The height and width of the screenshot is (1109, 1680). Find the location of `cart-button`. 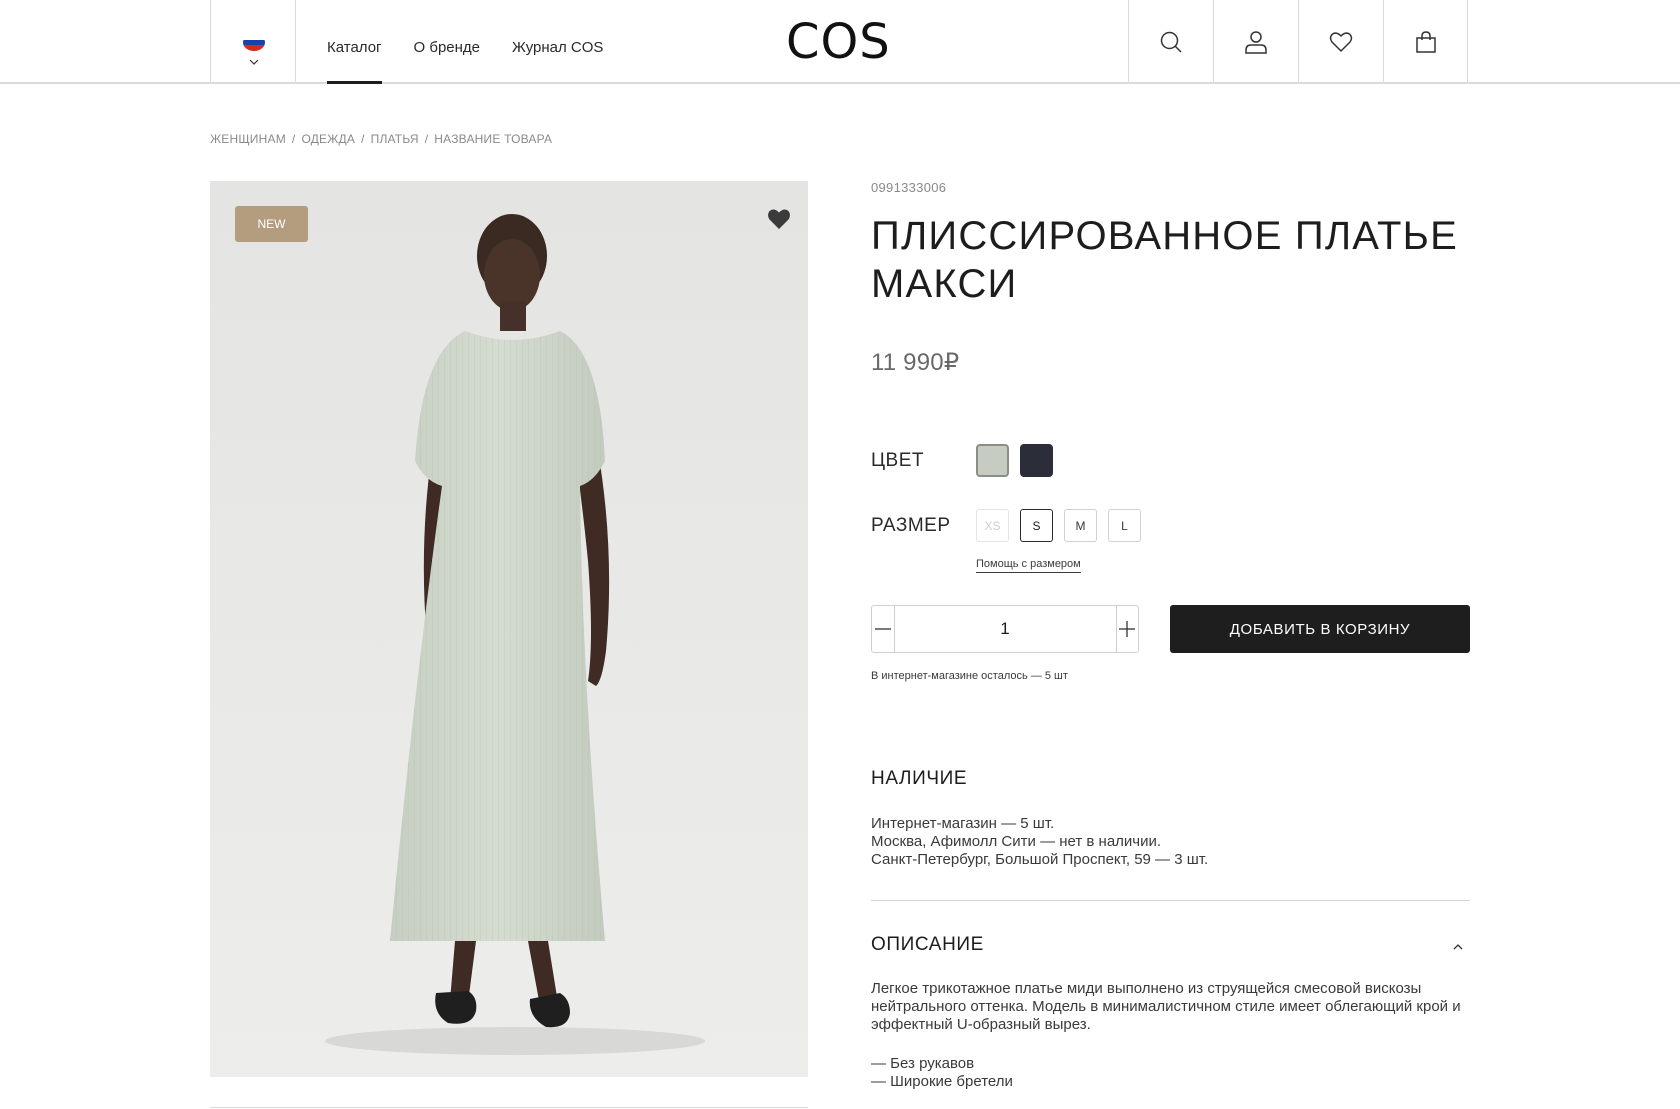

cart-button is located at coordinates (1425, 42).